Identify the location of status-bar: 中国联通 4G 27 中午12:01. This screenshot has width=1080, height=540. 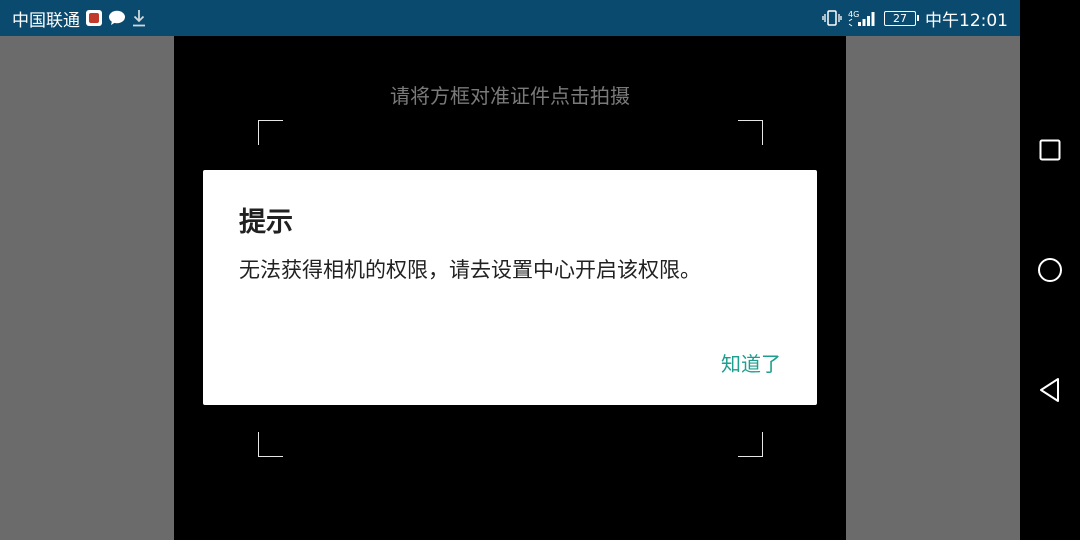
(510, 18).